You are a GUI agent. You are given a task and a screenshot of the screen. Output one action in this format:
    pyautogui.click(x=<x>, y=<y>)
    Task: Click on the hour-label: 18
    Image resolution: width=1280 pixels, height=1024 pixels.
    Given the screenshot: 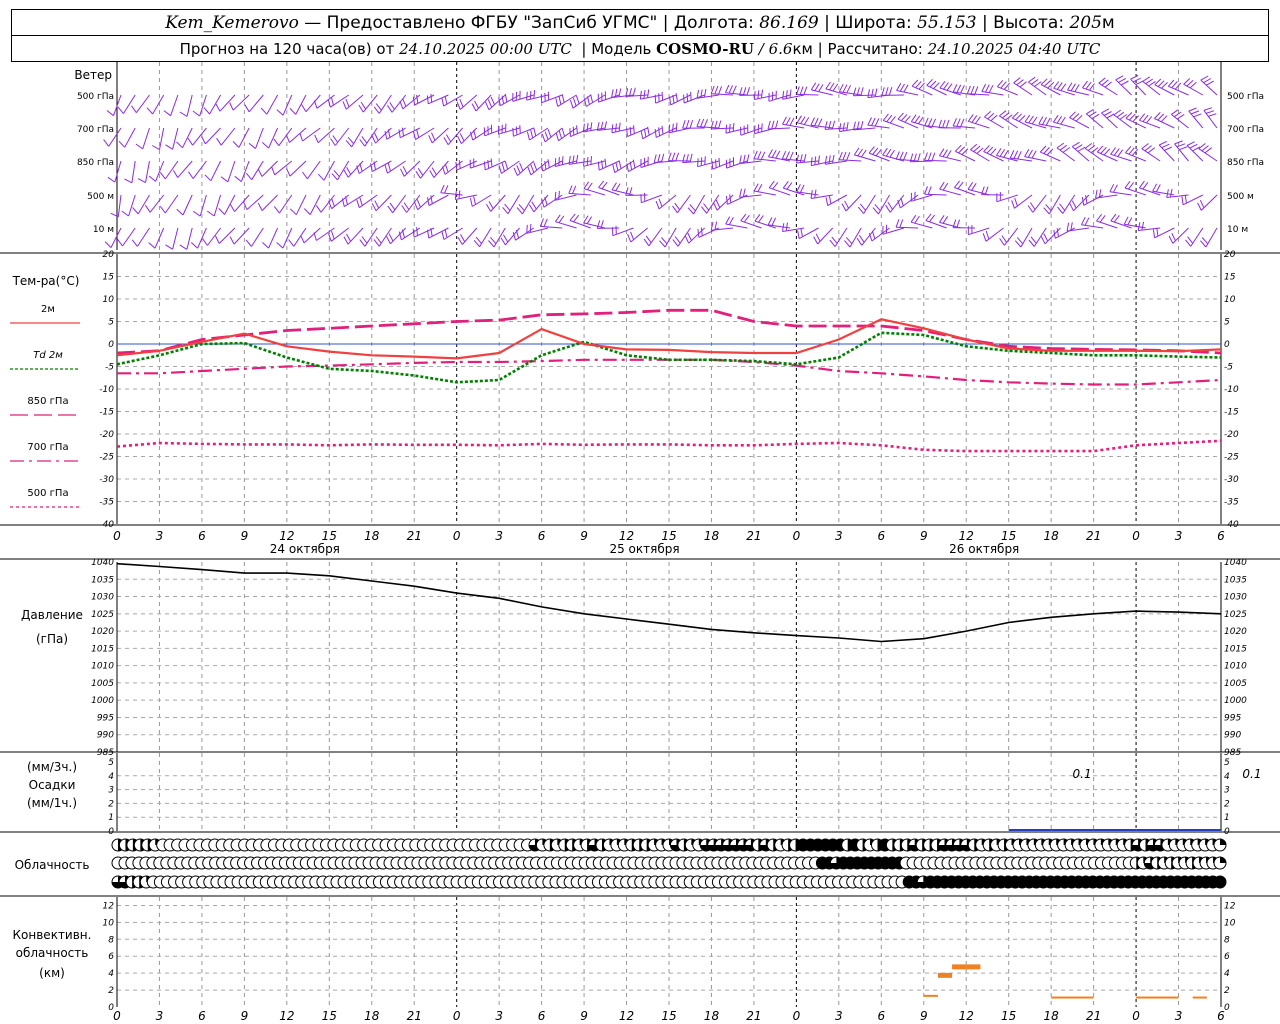 What is the action you would take?
    pyautogui.click(x=1052, y=536)
    